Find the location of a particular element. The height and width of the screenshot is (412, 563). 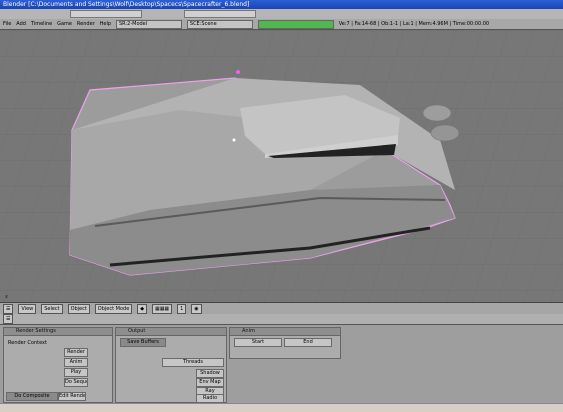

render-context-label: Render Context is located at coordinates (27, 343).